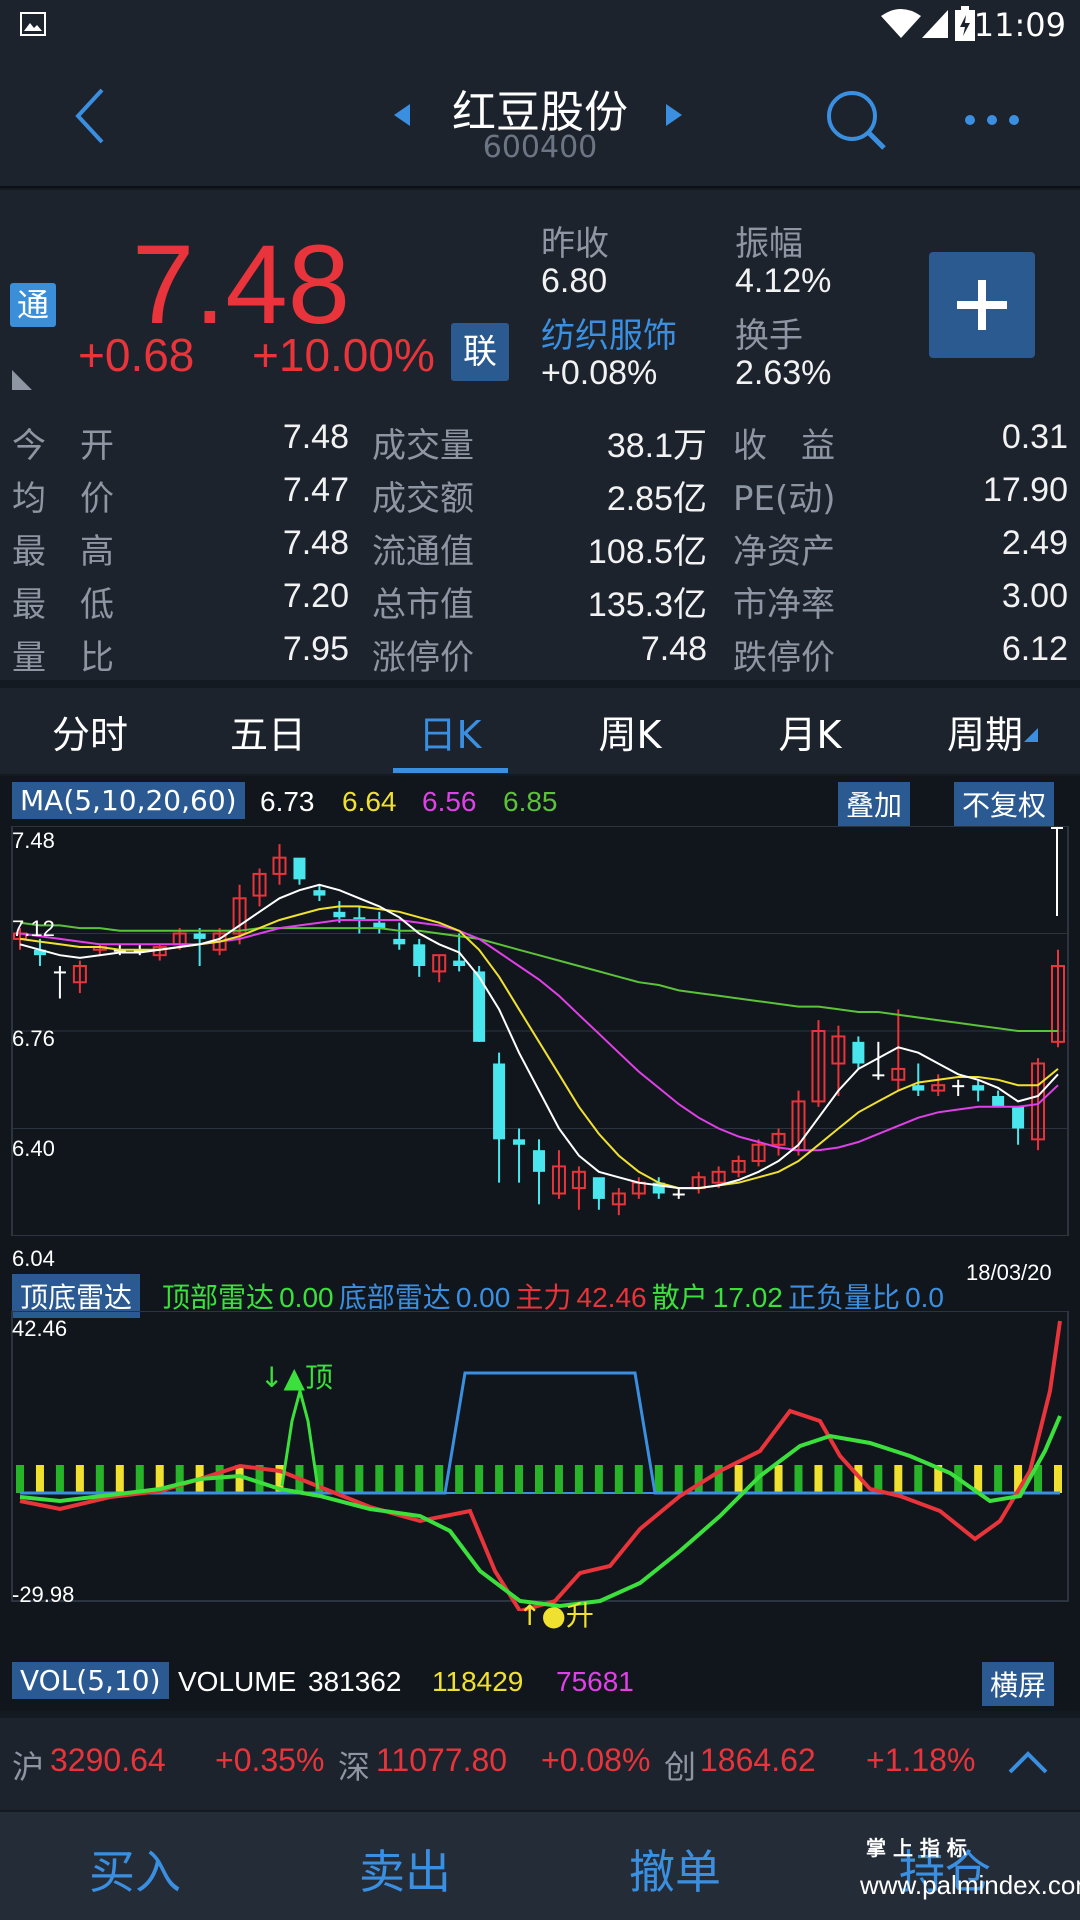 Image resolution: width=1080 pixels, height=1920 pixels. I want to click on landscape-button: 横屏, so click(1018, 1684).